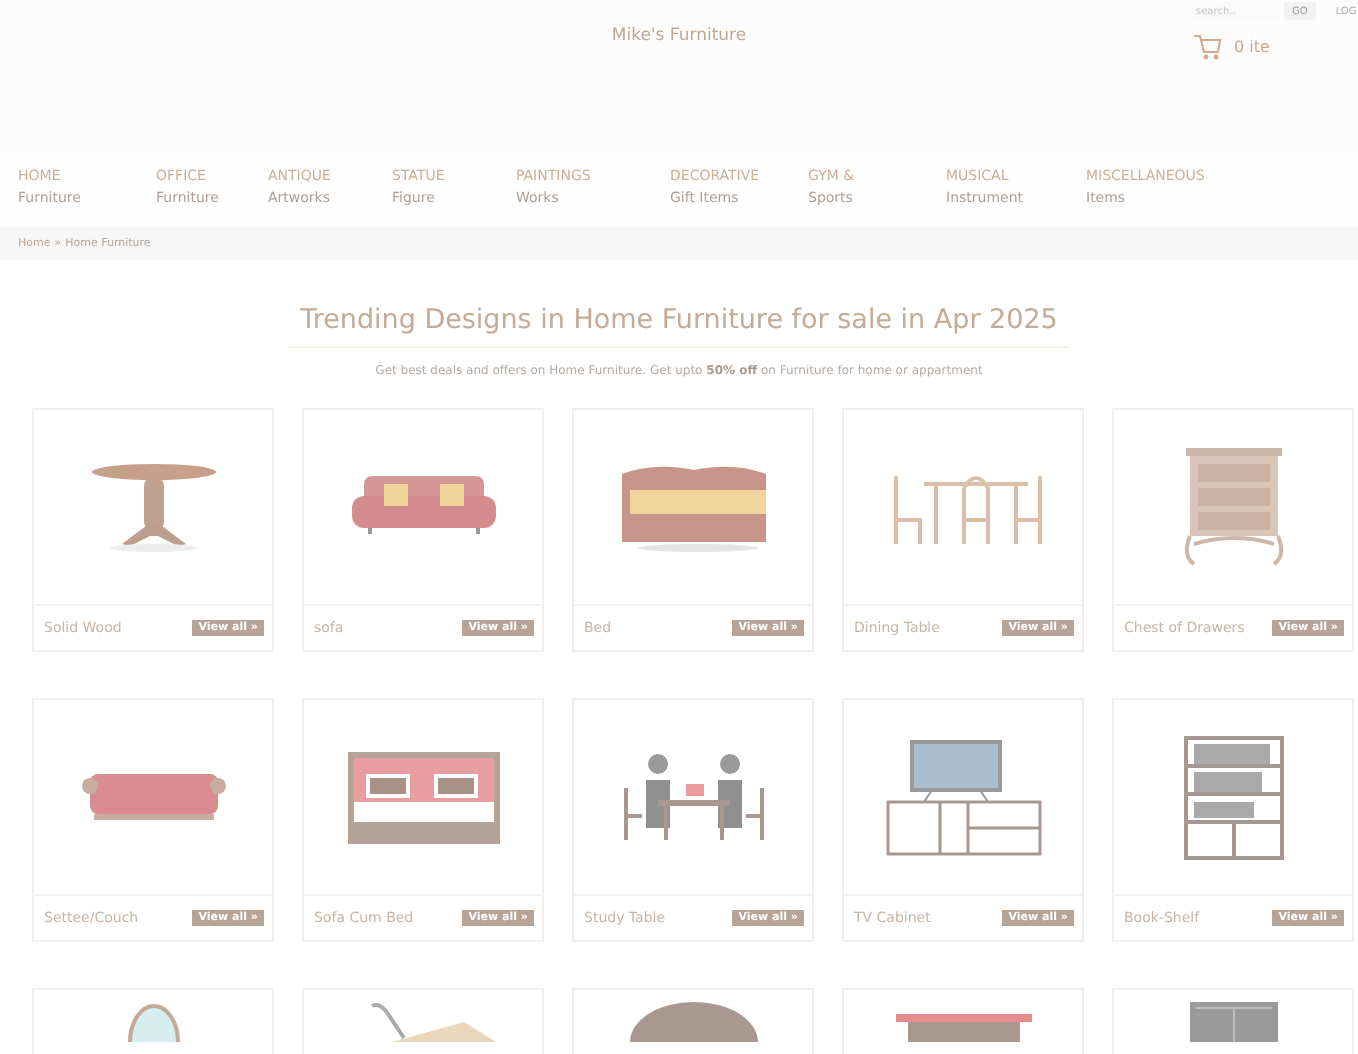  Describe the element at coordinates (679, 326) in the screenshot. I see `page-heading: Trending Designs in Home Furniture for sale in Apr 2025` at that location.